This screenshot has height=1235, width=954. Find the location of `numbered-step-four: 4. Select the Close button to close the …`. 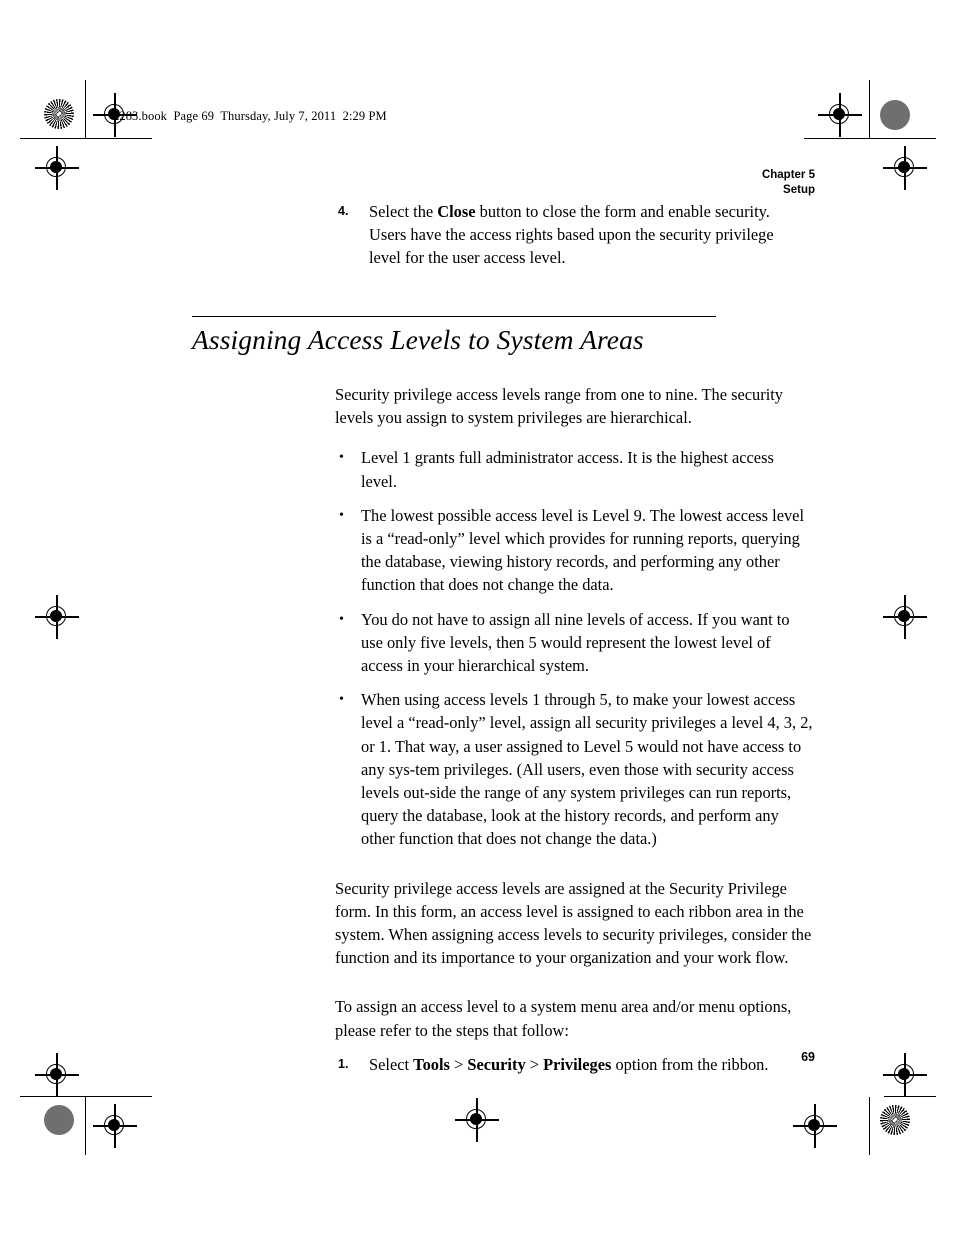

numbered-step-four: 4. Select the Close button to close the … is located at coordinates (562, 235).